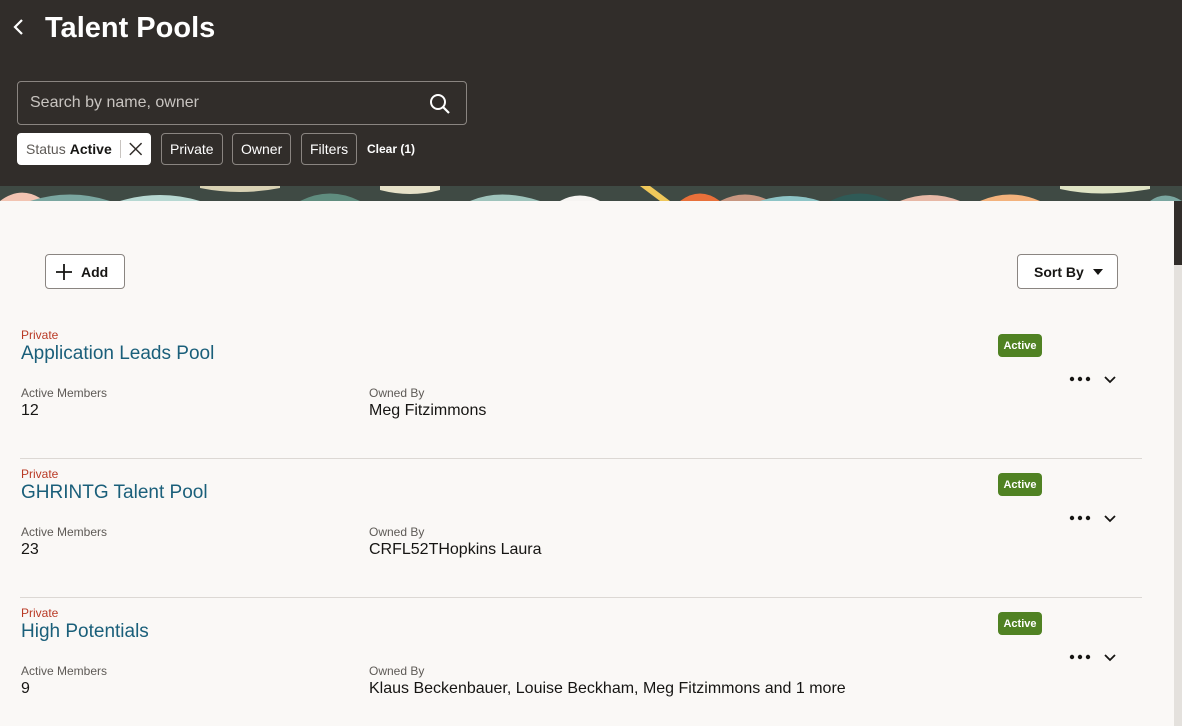 This screenshot has width=1182, height=726. What do you see at coordinates (30, 410) in the screenshot?
I see `active-members-value: 12` at bounding box center [30, 410].